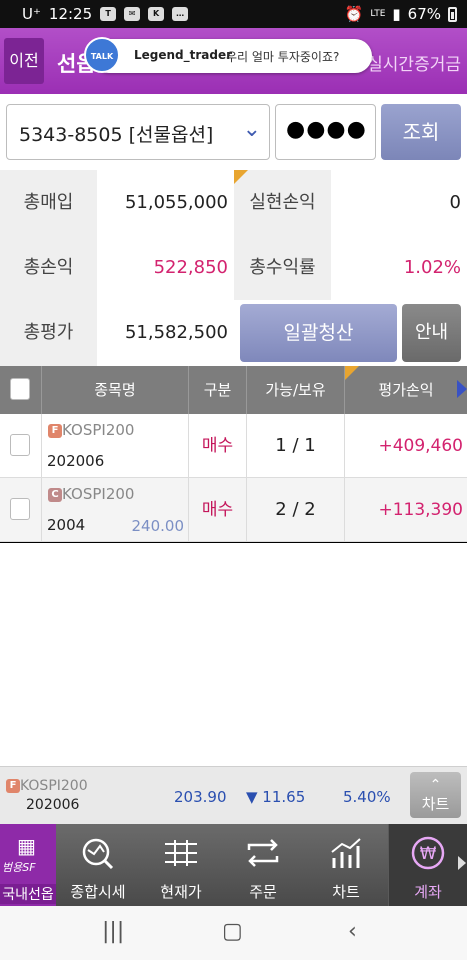  What do you see at coordinates (31, 14) in the screenshot?
I see `carrier-label: U⁺` at bounding box center [31, 14].